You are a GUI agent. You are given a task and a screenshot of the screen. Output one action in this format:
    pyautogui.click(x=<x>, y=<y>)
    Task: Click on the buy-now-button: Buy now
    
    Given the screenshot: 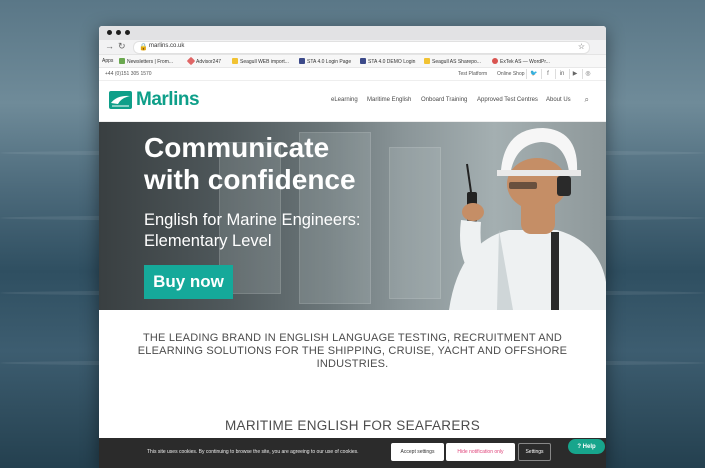 What is the action you would take?
    pyautogui.click(x=188, y=282)
    